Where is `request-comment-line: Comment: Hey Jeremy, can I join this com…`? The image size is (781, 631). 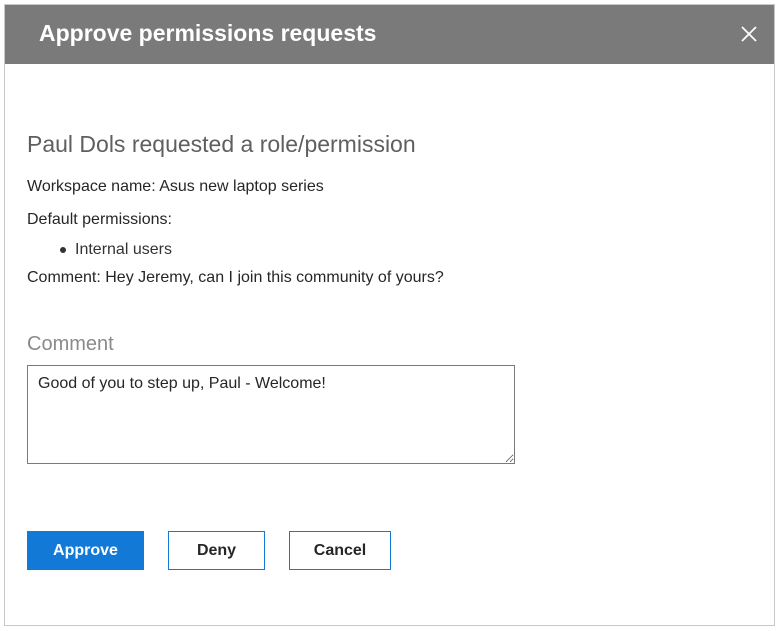 request-comment-line: Comment: Hey Jeremy, can I join this com… is located at coordinates (235, 278).